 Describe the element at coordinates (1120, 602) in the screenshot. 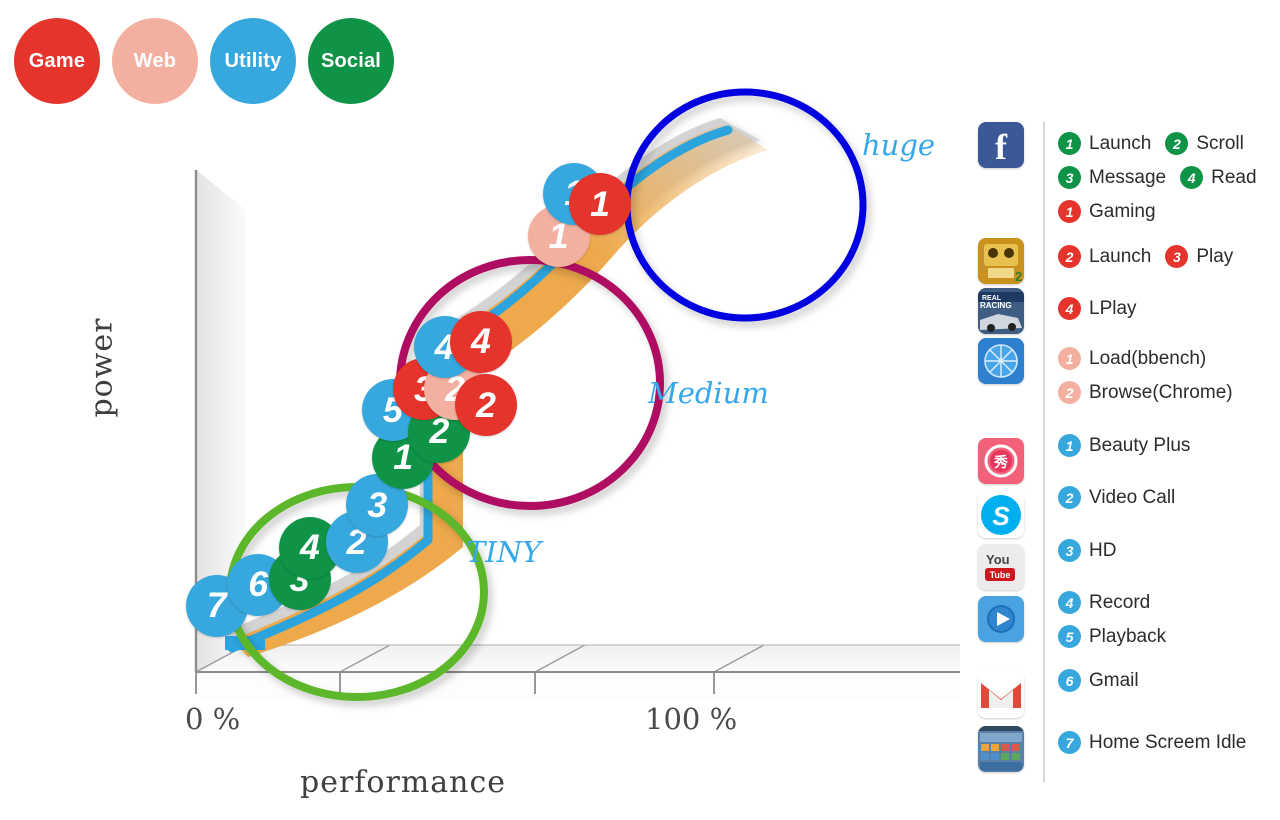

I see `legend-item-label: Record` at that location.